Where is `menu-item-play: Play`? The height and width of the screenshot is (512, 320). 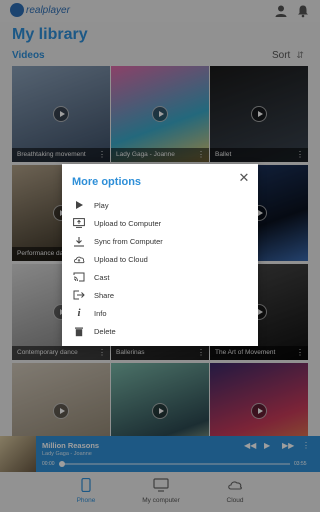 menu-item-play: Play is located at coordinates (160, 205).